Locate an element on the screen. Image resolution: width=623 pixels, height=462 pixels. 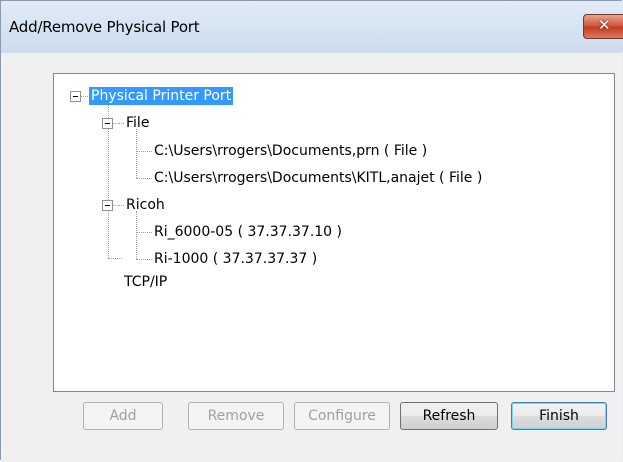
tree-node-ricoh-item: Ri-1000 ( 37.37.37.37 ) is located at coordinates (235, 259).